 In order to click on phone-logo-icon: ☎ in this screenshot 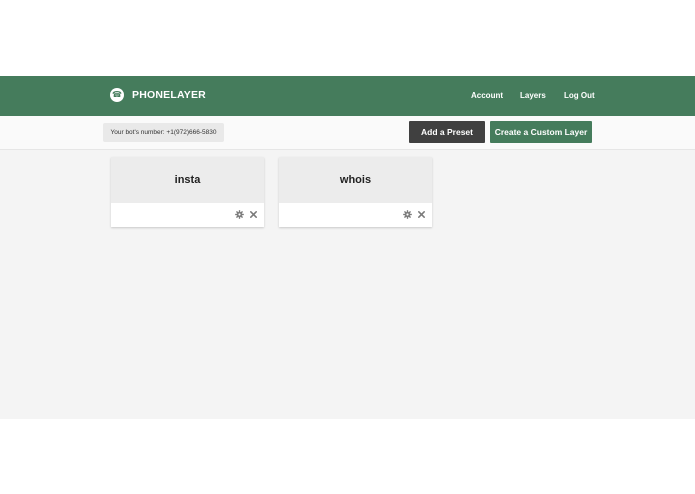, I will do `click(117, 95)`.